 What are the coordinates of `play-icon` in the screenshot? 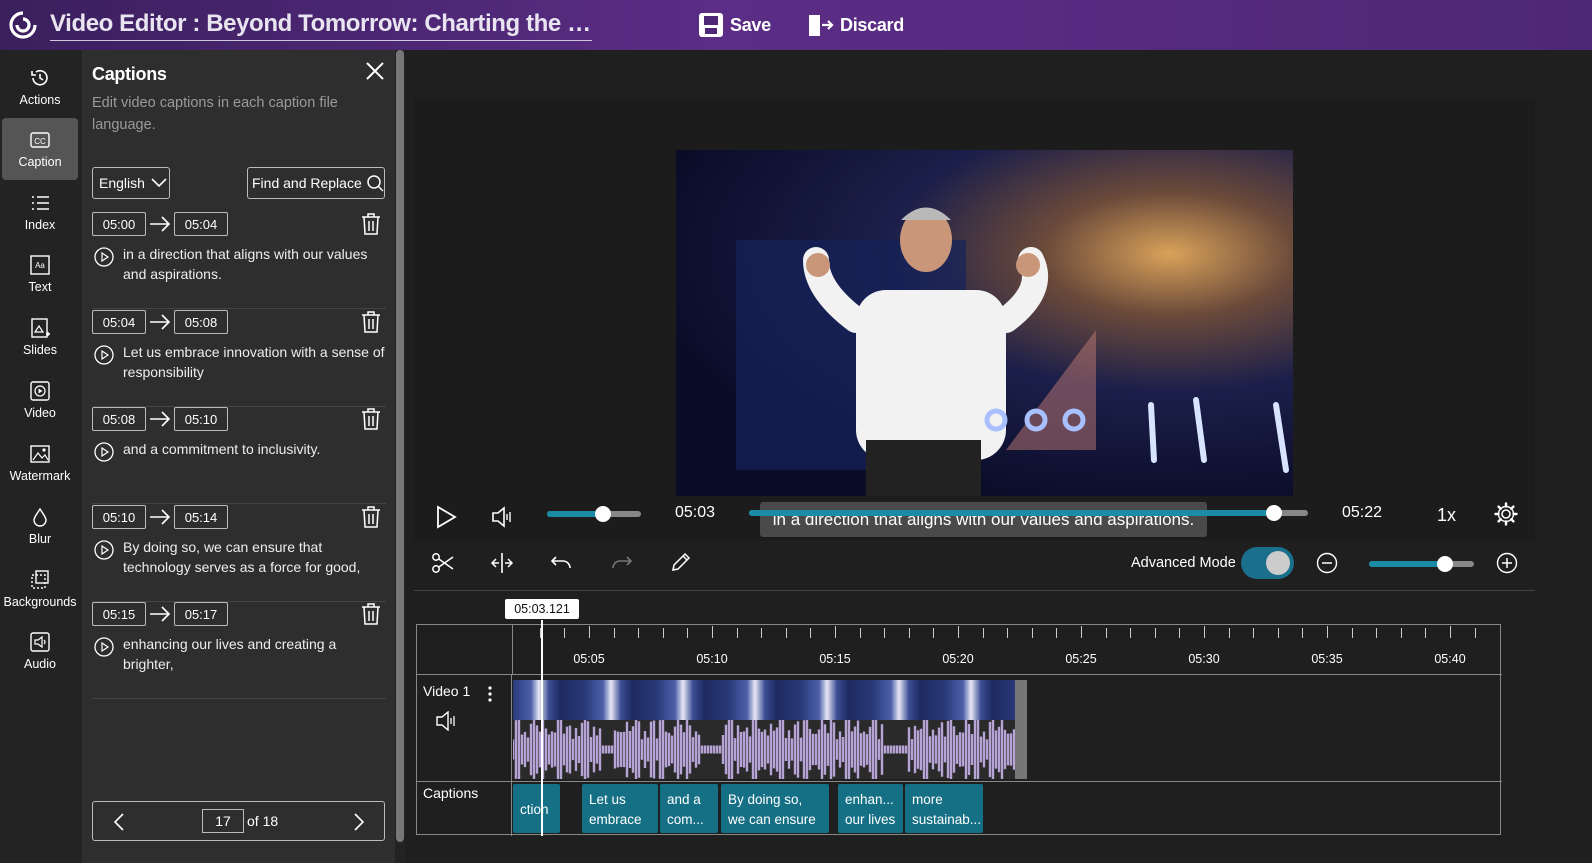 It's located at (446, 517).